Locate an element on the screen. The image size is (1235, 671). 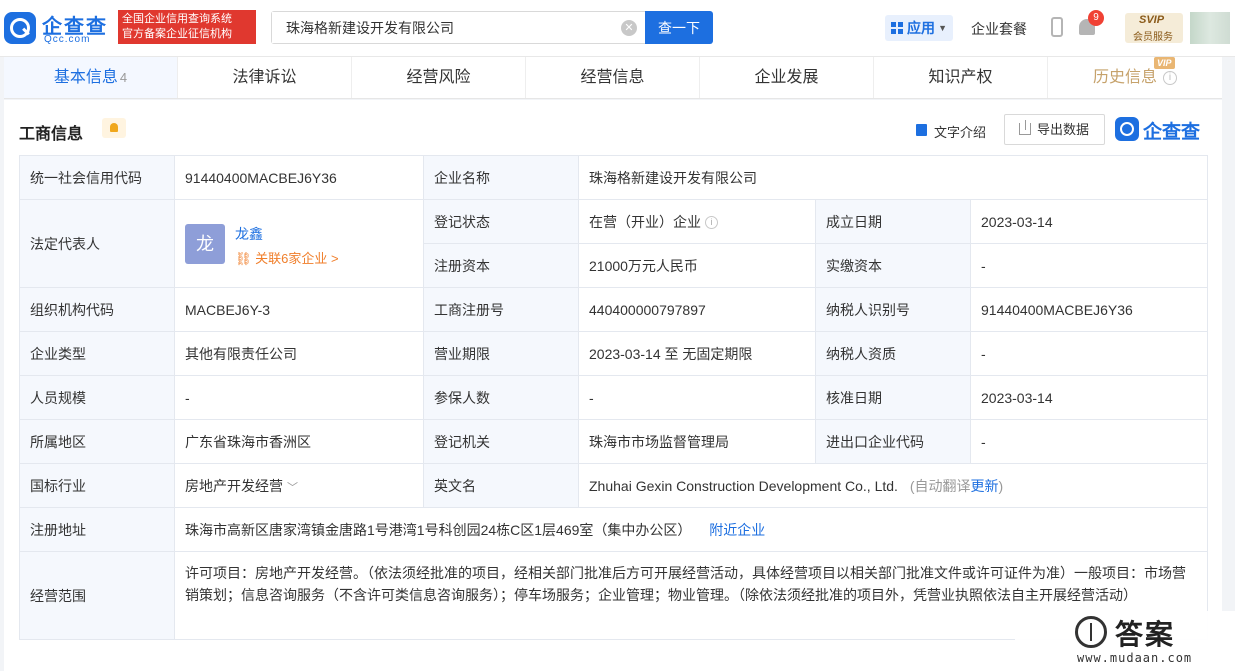
section-title: 工商信息 is located at coordinates (51, 134).